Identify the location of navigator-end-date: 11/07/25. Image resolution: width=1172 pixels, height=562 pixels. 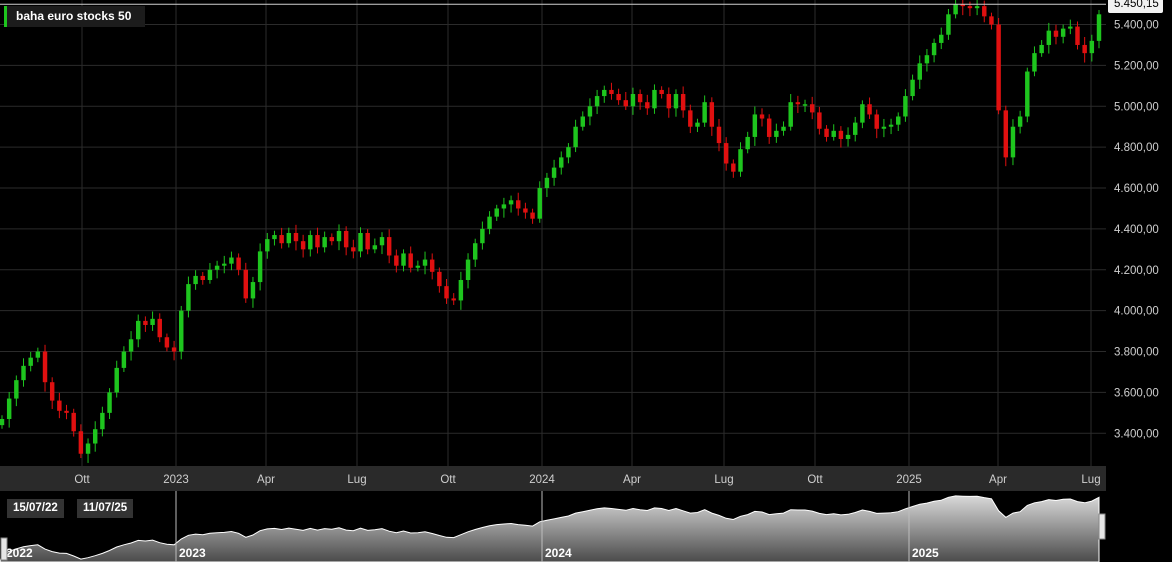
(105, 508).